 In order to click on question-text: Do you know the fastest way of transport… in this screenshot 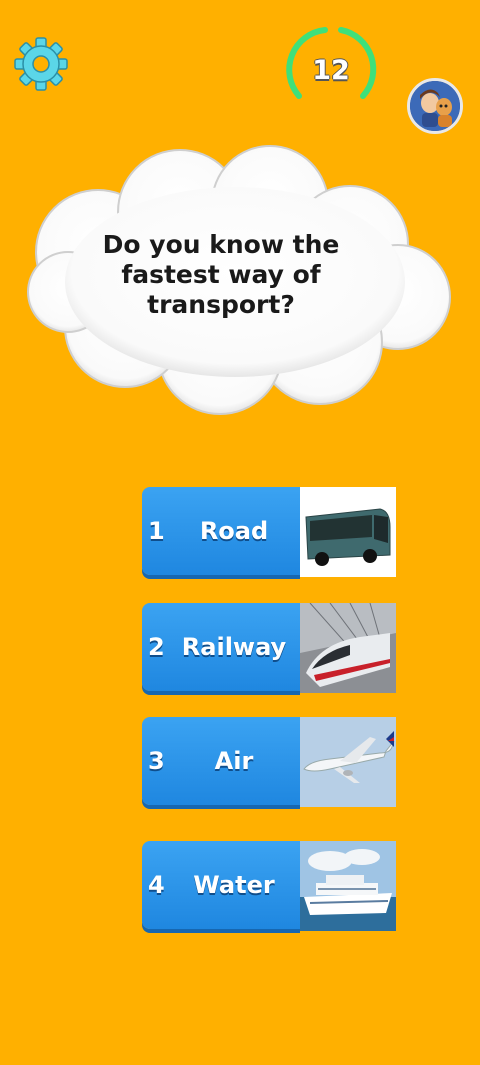, I will do `click(221, 275)`.